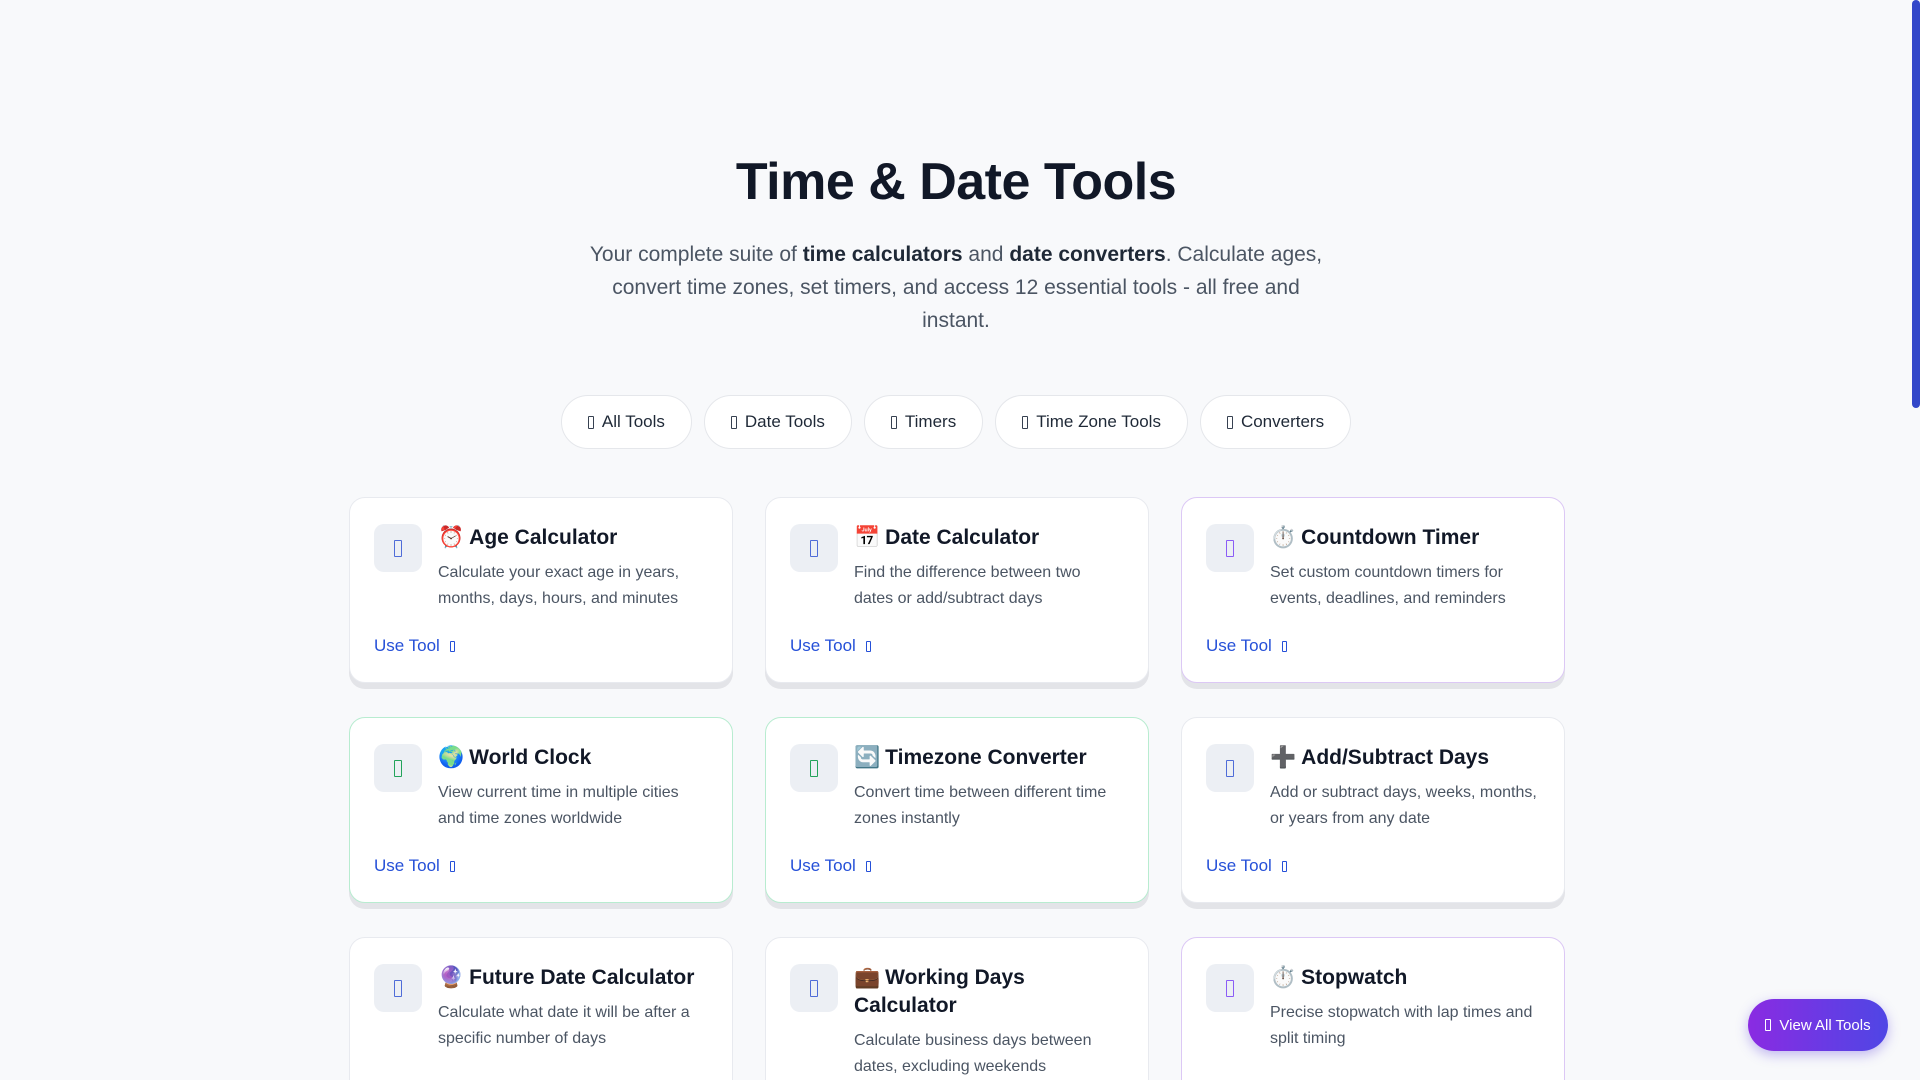 This screenshot has height=1080, width=1920. Describe the element at coordinates (989, 992) in the screenshot. I see `tool-title: 💼 Working Days Calculator` at that location.